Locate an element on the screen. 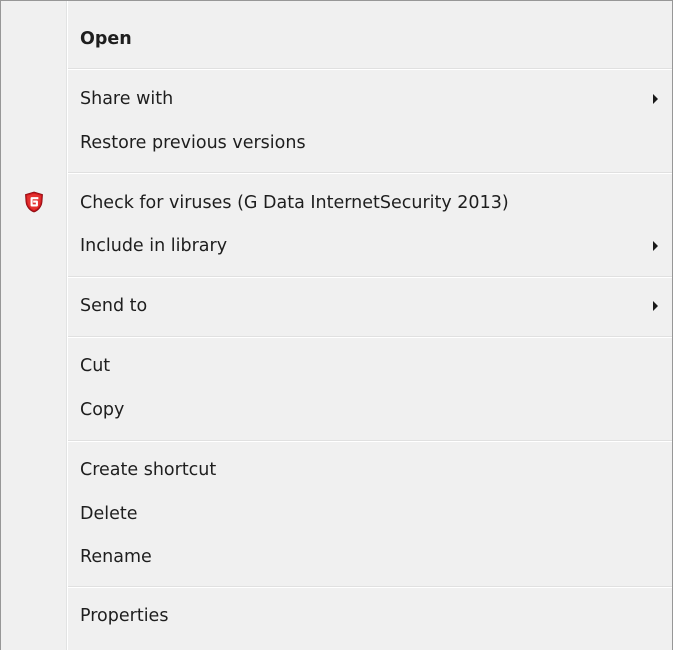 The image size is (675, 650). menu-item-delete: Delete is located at coordinates (337, 514).